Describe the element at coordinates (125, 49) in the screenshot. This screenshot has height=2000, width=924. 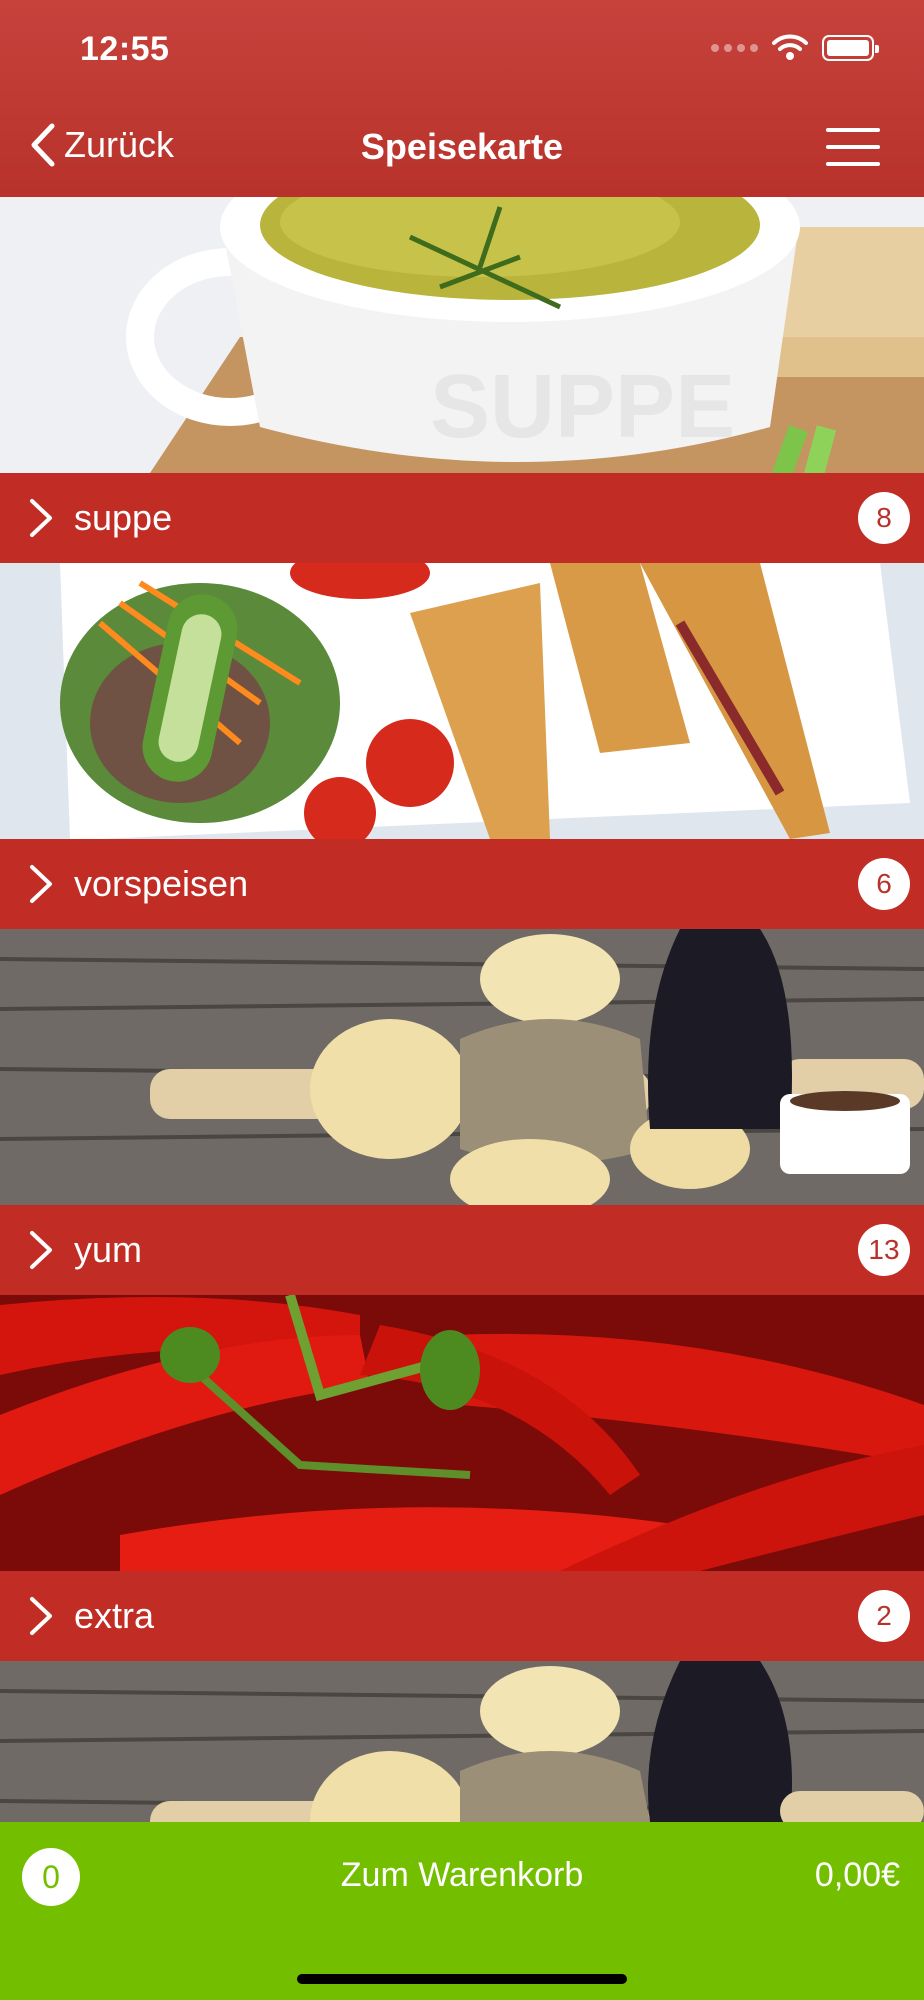
I see `status-time: 12:55` at that location.